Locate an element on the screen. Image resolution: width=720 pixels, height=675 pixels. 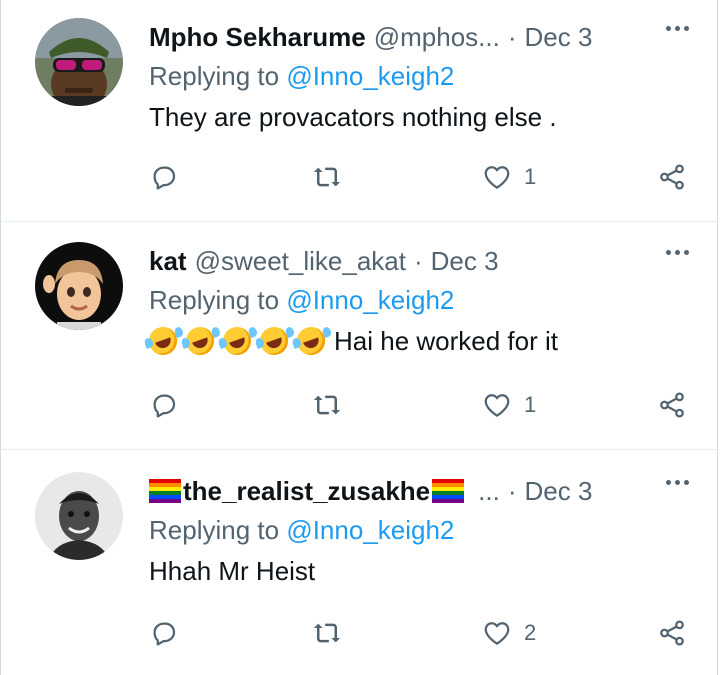
author-name: the_realist_zusakhe is located at coordinates (306, 491).